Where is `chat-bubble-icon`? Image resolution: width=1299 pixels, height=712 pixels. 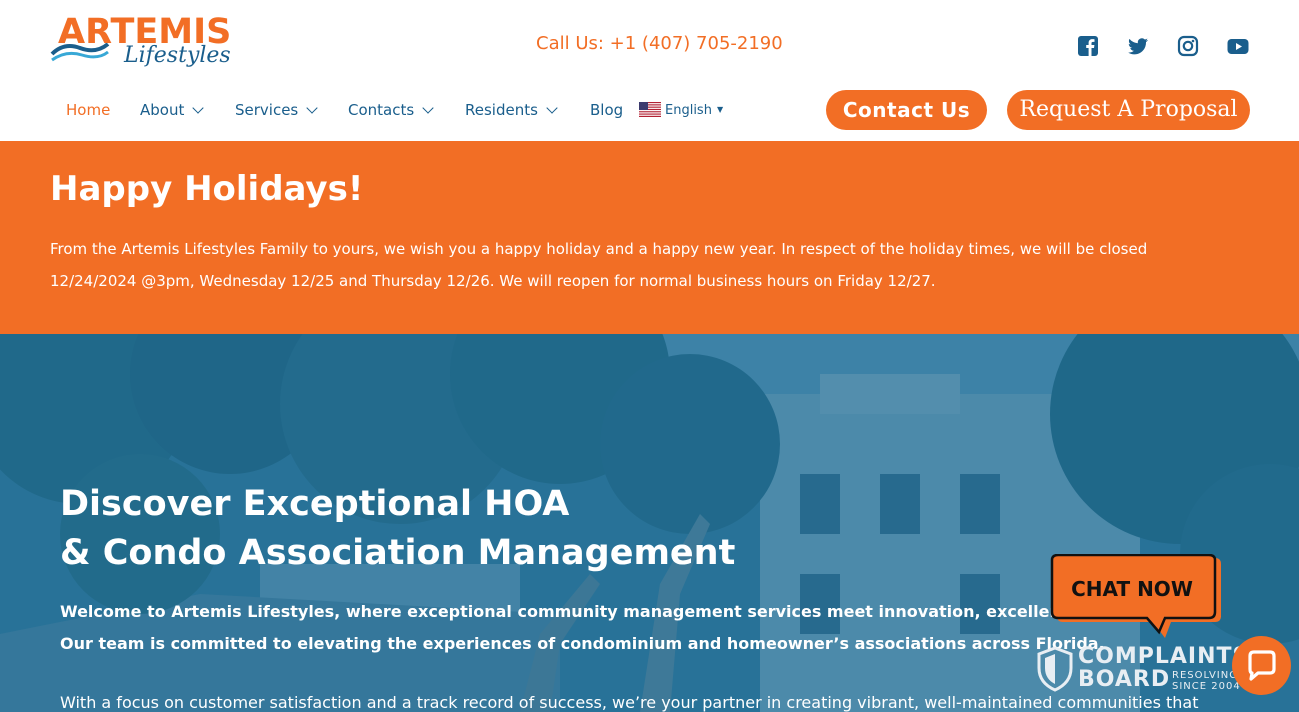 chat-bubble-icon is located at coordinates (1262, 665).